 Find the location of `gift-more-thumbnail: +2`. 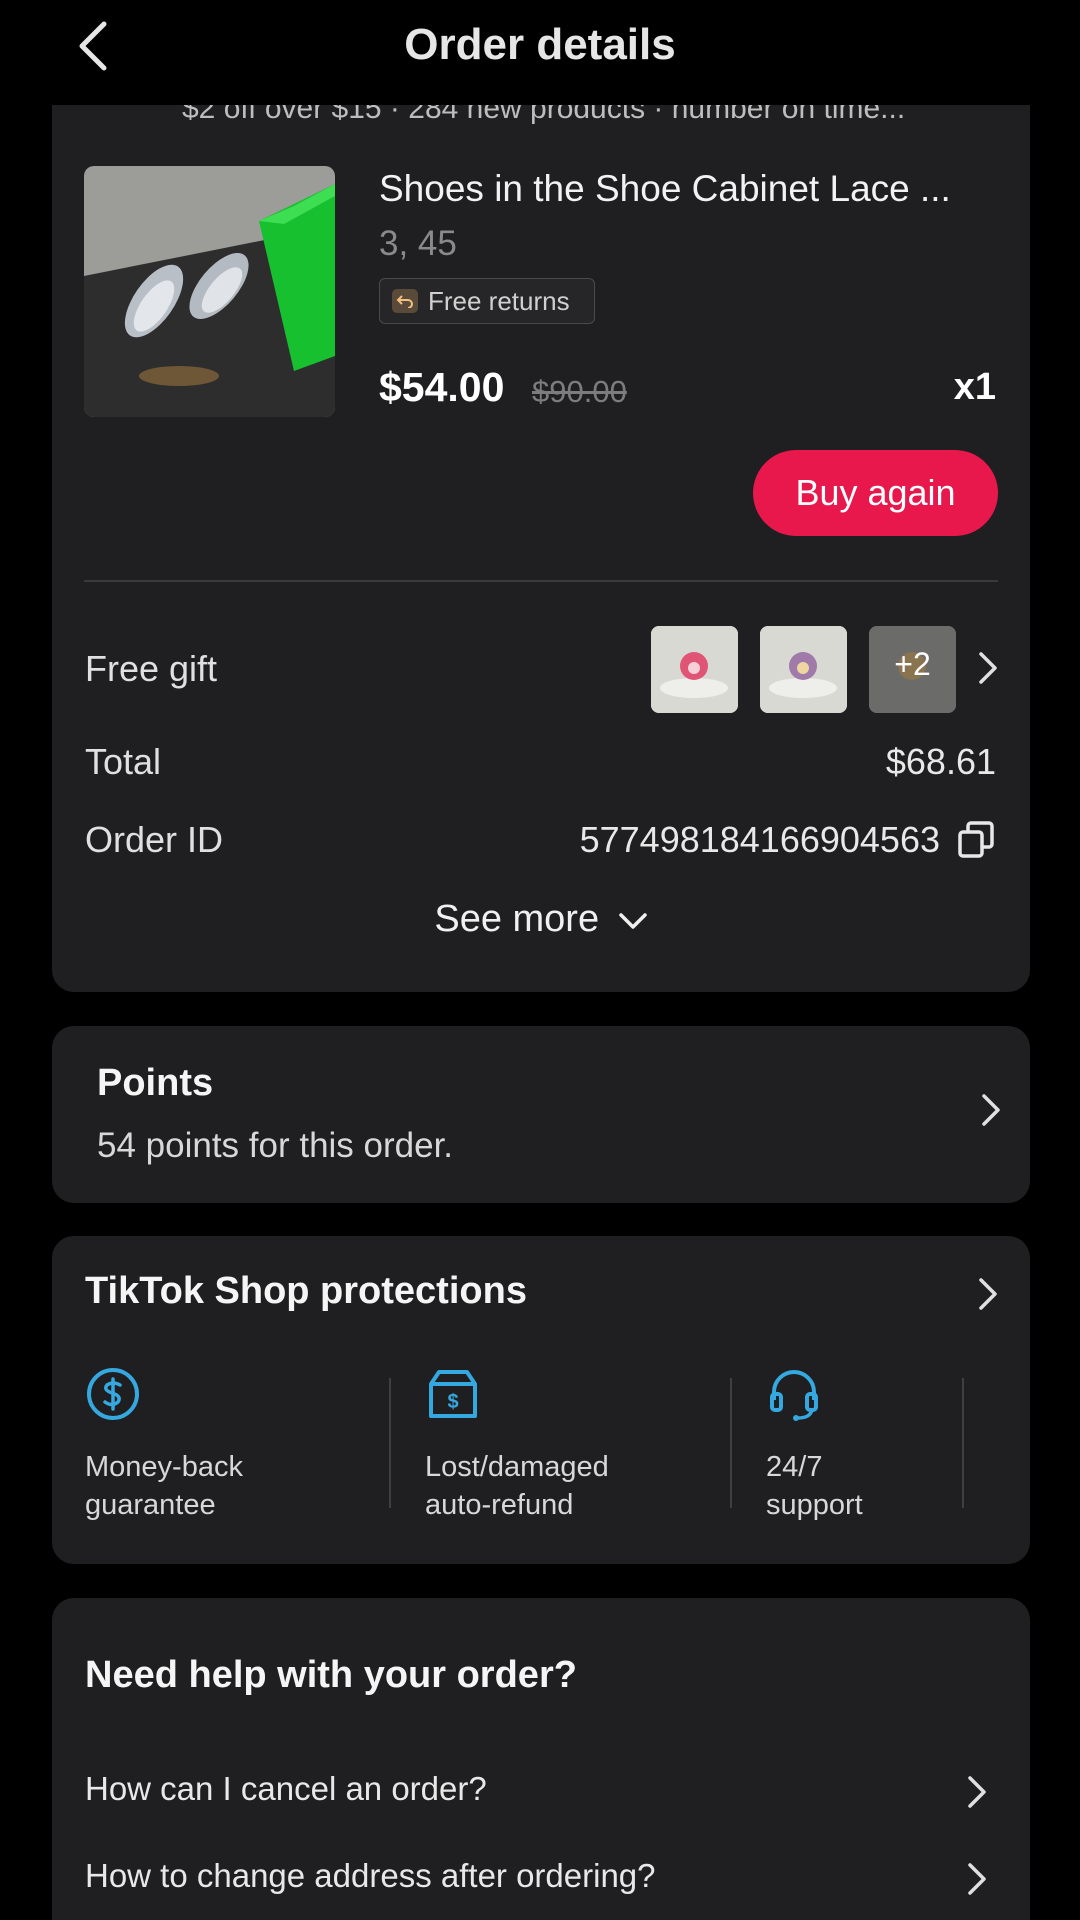

gift-more-thumbnail: +2 is located at coordinates (912, 669).